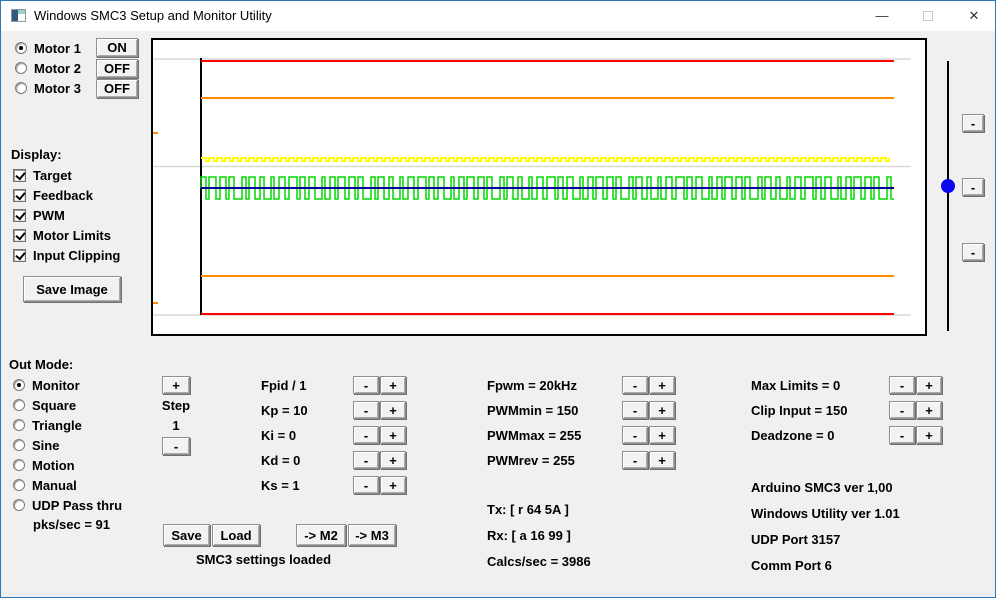 Image resolution: width=996 pixels, height=598 pixels. I want to click on pwmrev-minus-button: -, so click(635, 460).